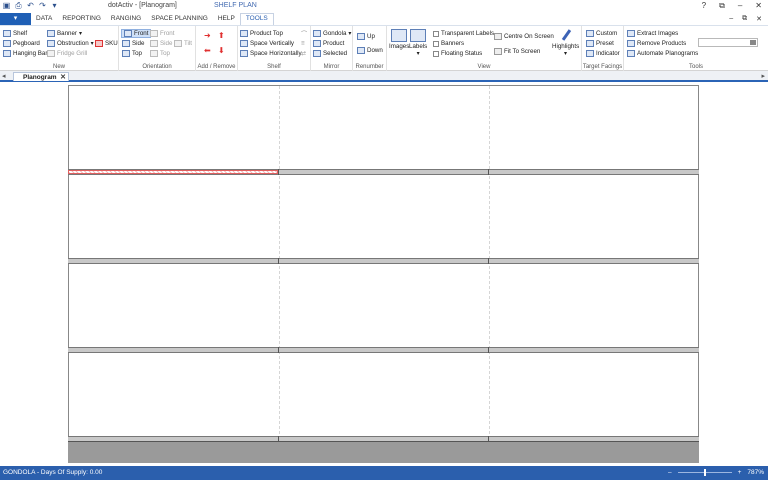  Describe the element at coordinates (704, 472) in the screenshot. I see `zoom-slider` at that location.